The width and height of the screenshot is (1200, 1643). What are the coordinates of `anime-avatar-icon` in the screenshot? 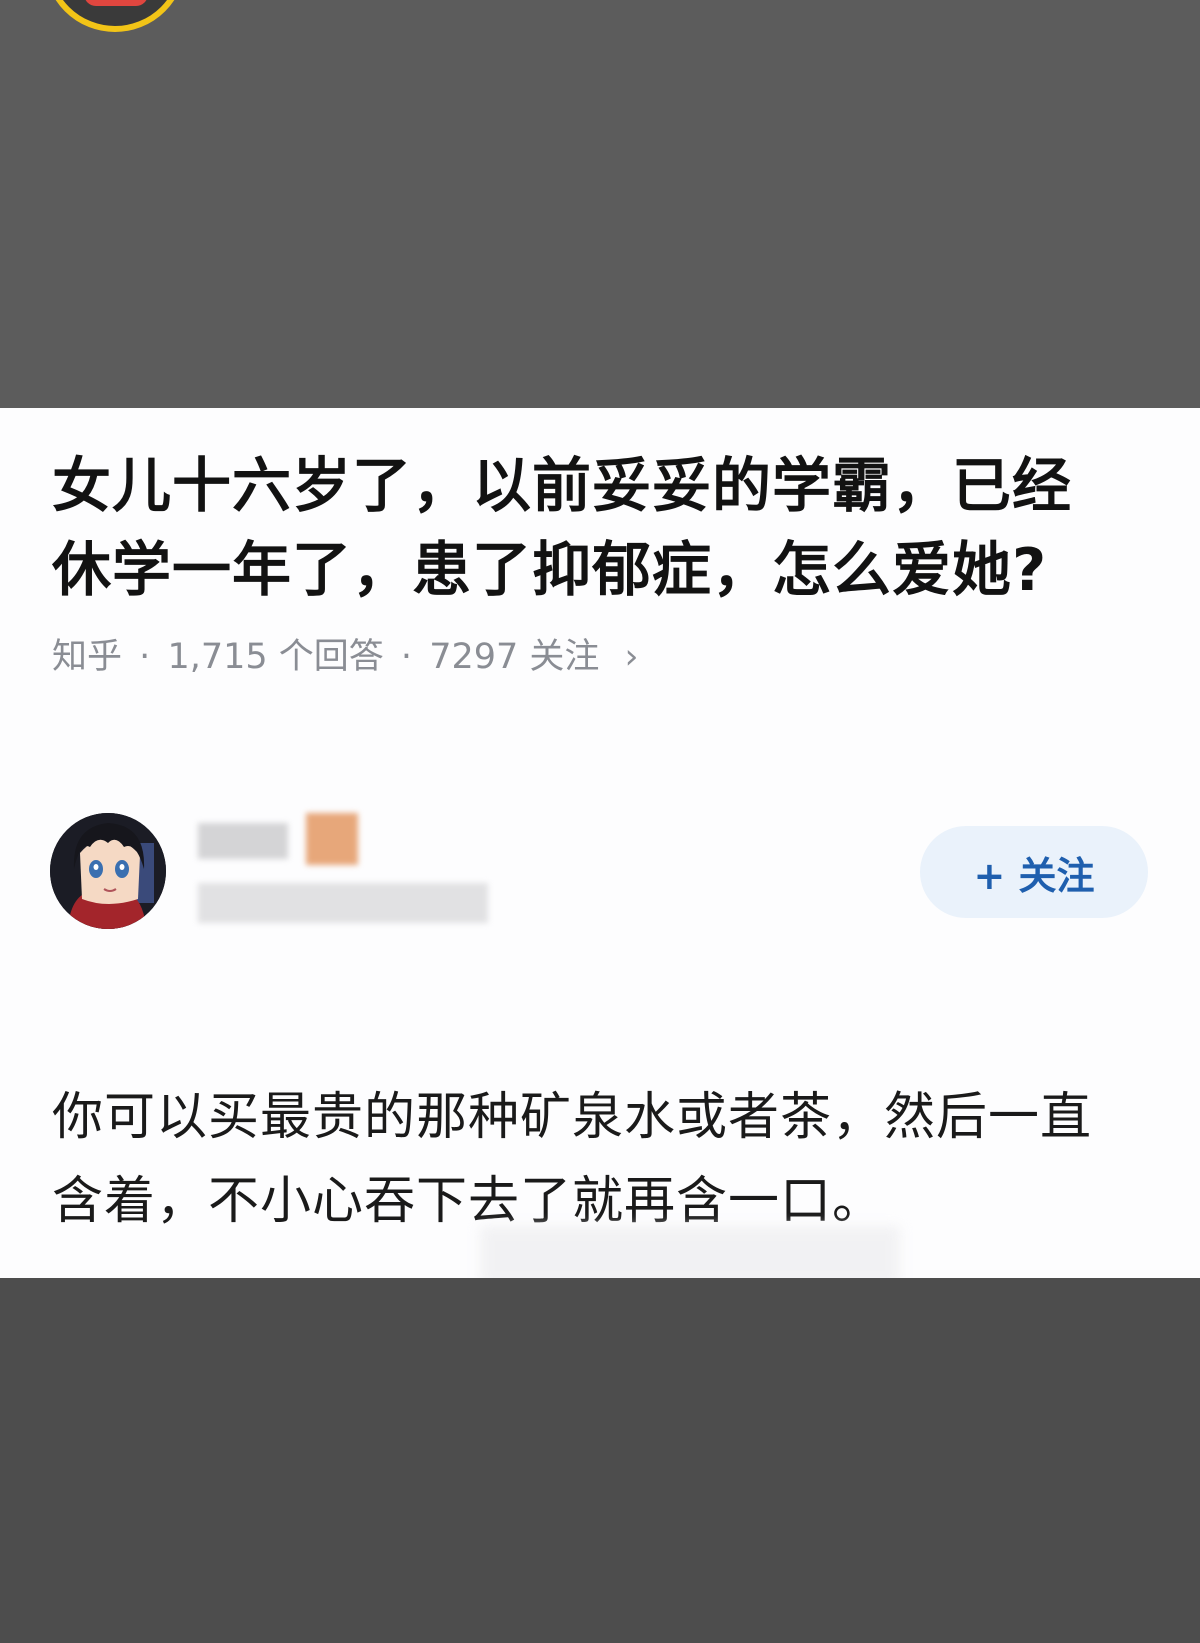 It's located at (108, 871).